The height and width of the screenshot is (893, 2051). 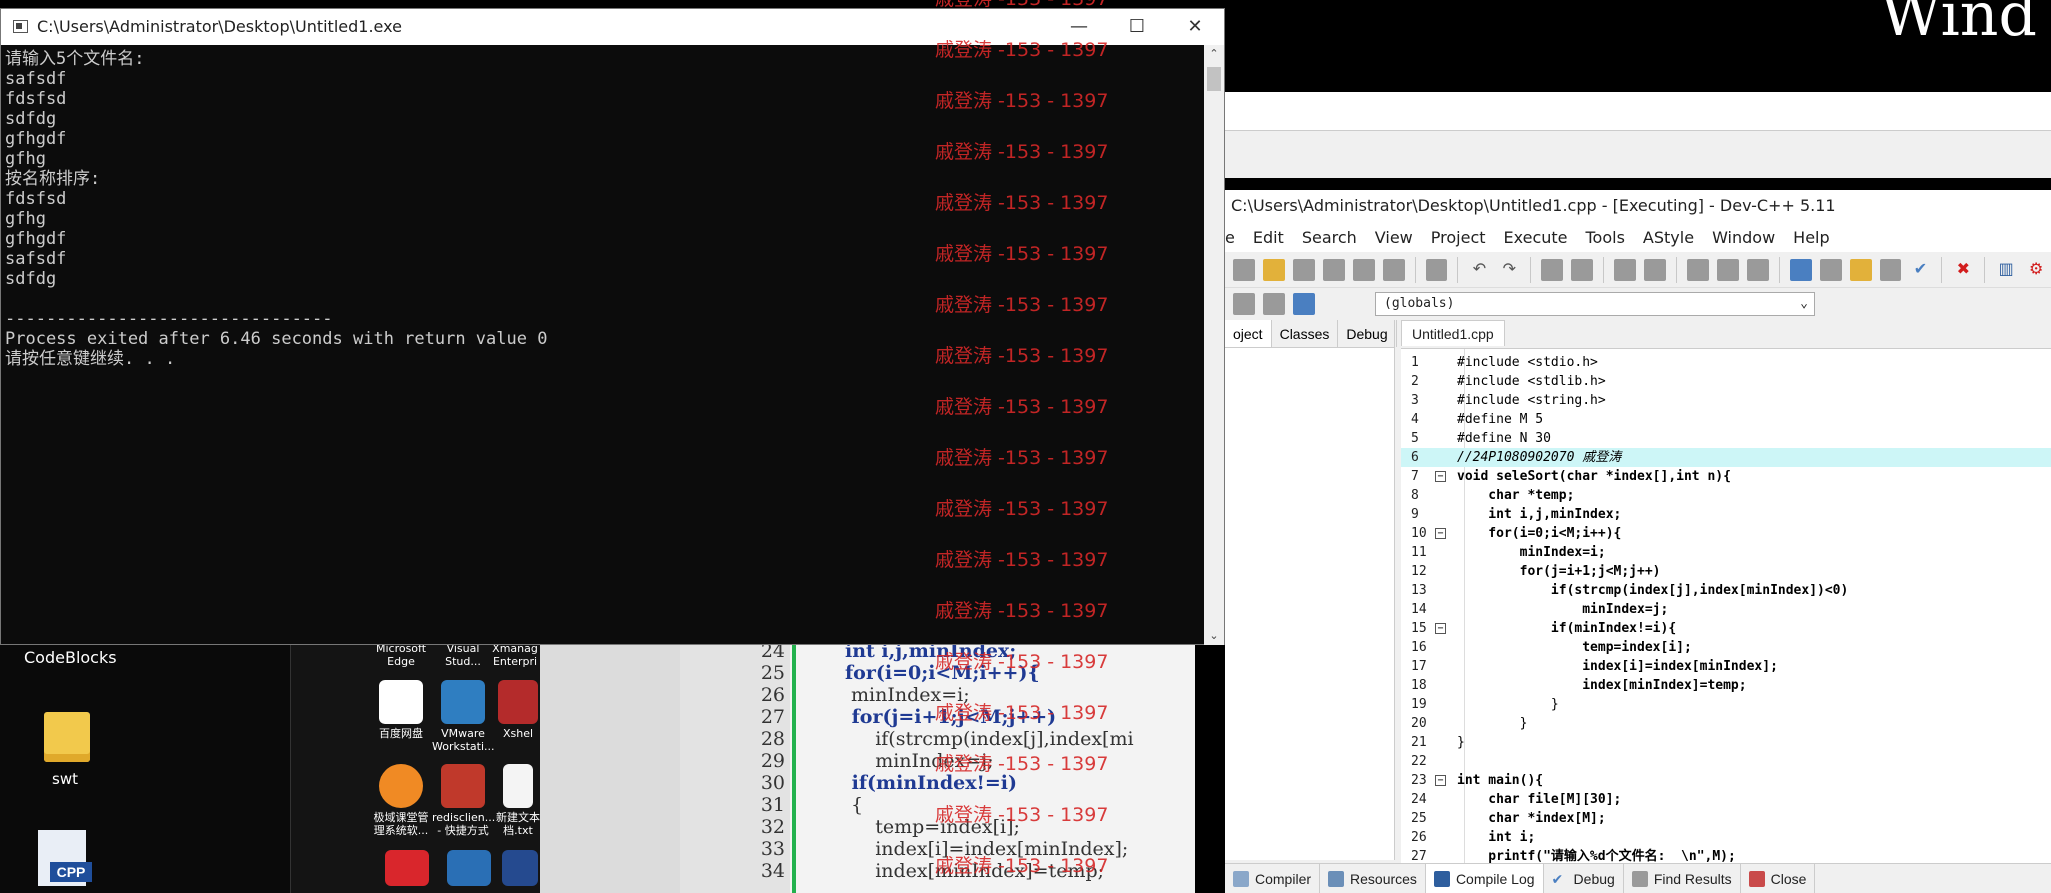 What do you see at coordinates (1697, 269) in the screenshot?
I see `back-icon` at bounding box center [1697, 269].